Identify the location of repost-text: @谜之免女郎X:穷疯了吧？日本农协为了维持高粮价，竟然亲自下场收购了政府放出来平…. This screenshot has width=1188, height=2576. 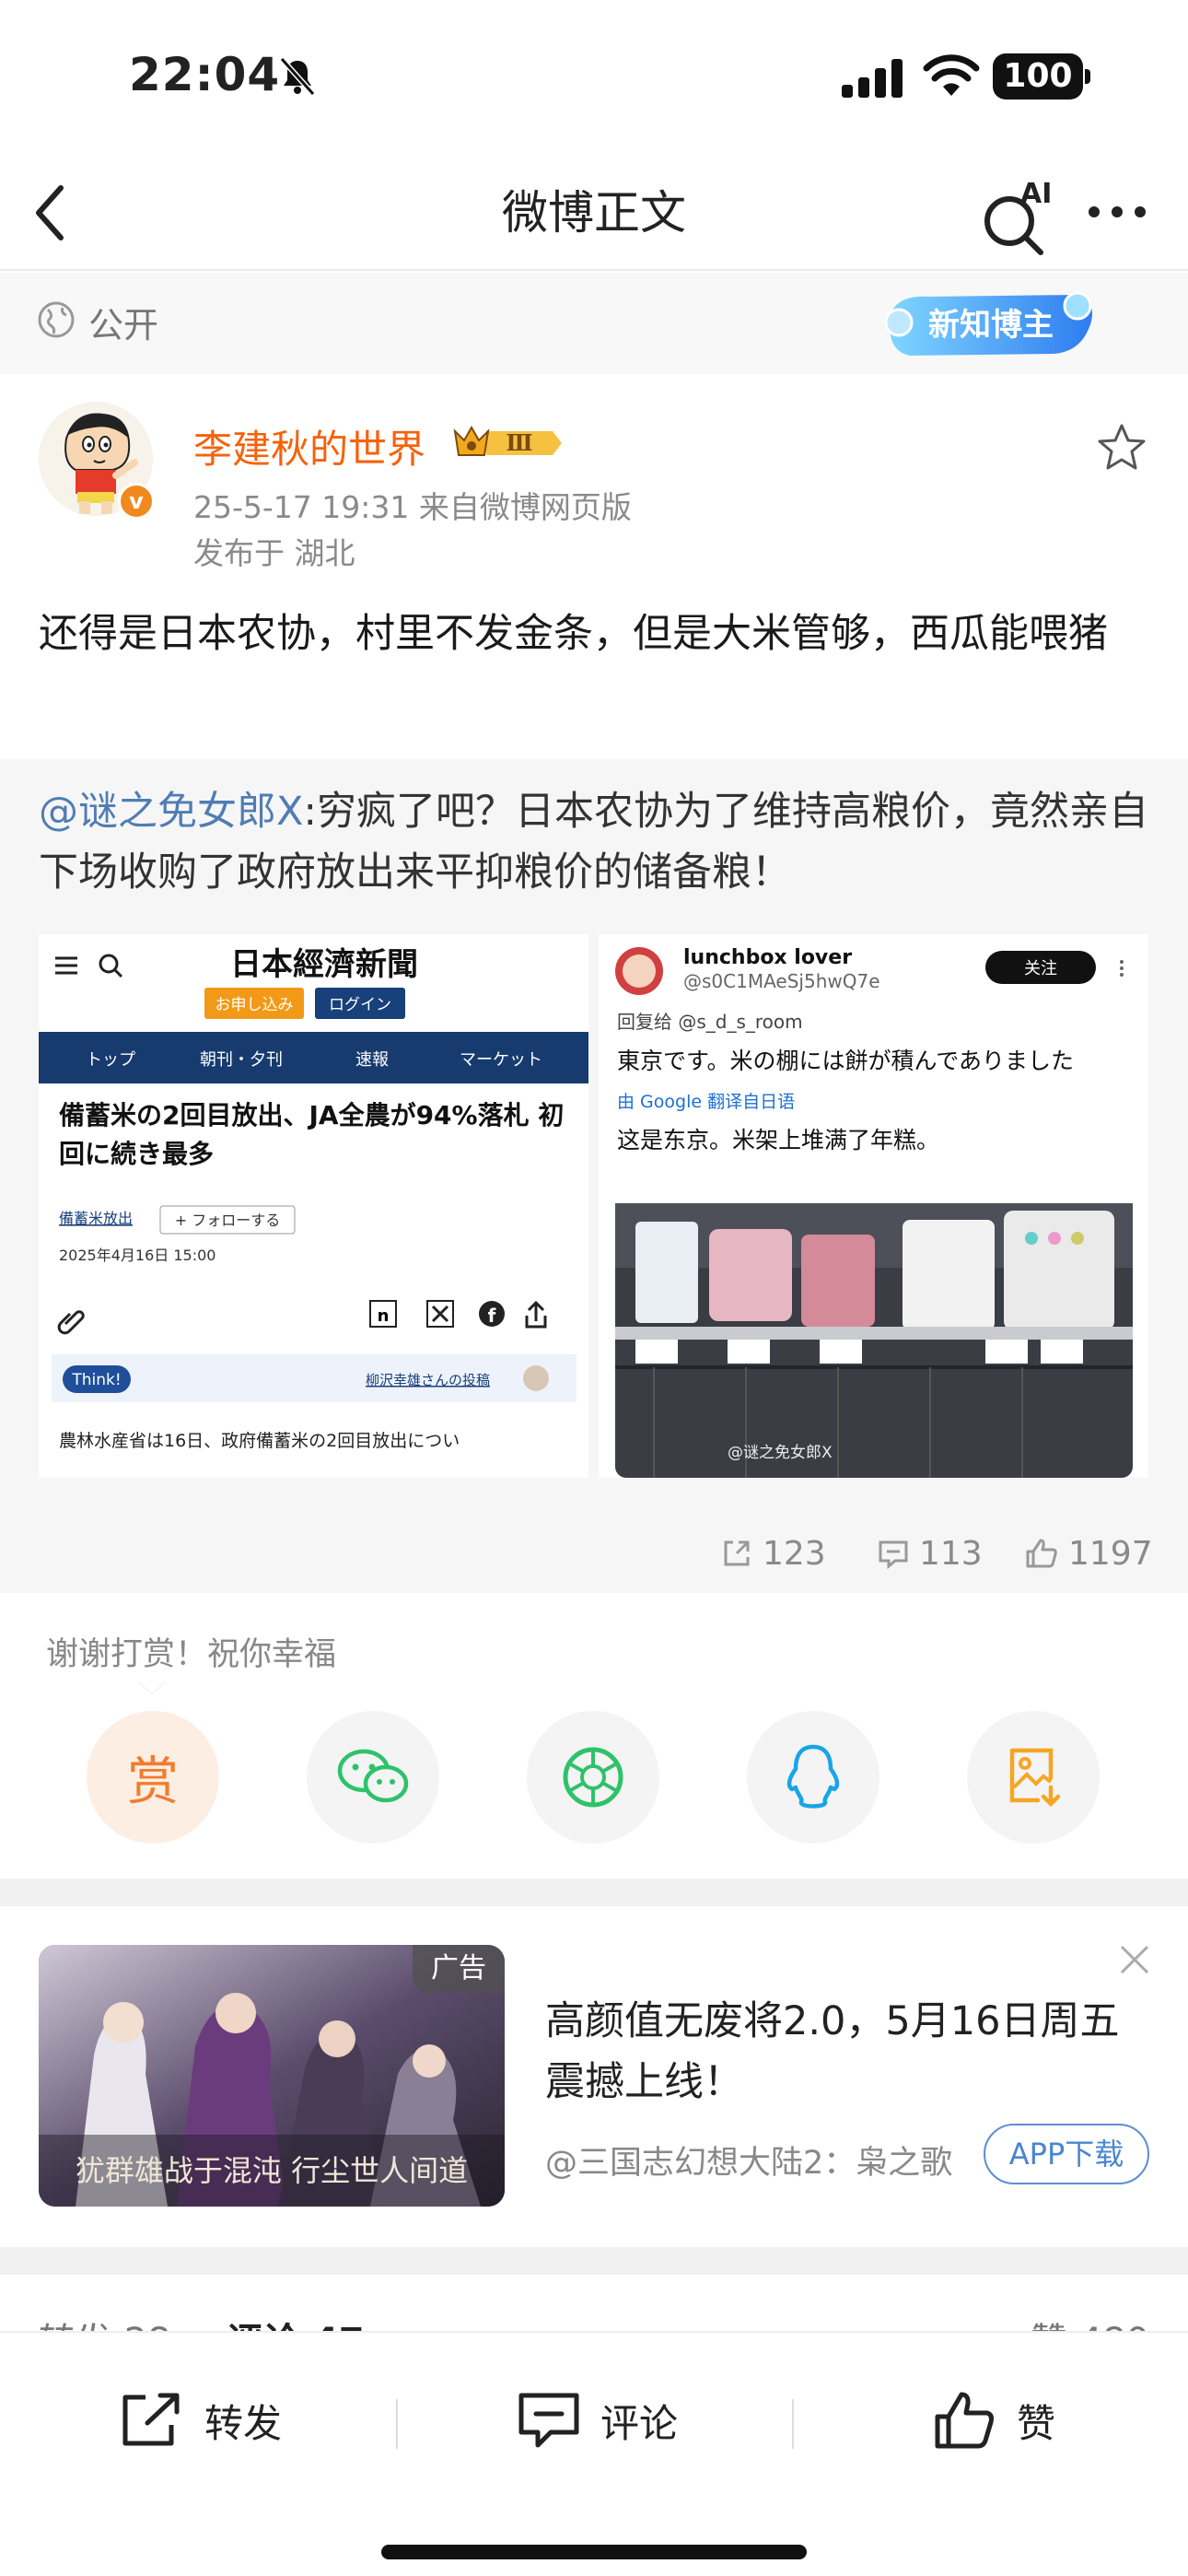
(596, 842).